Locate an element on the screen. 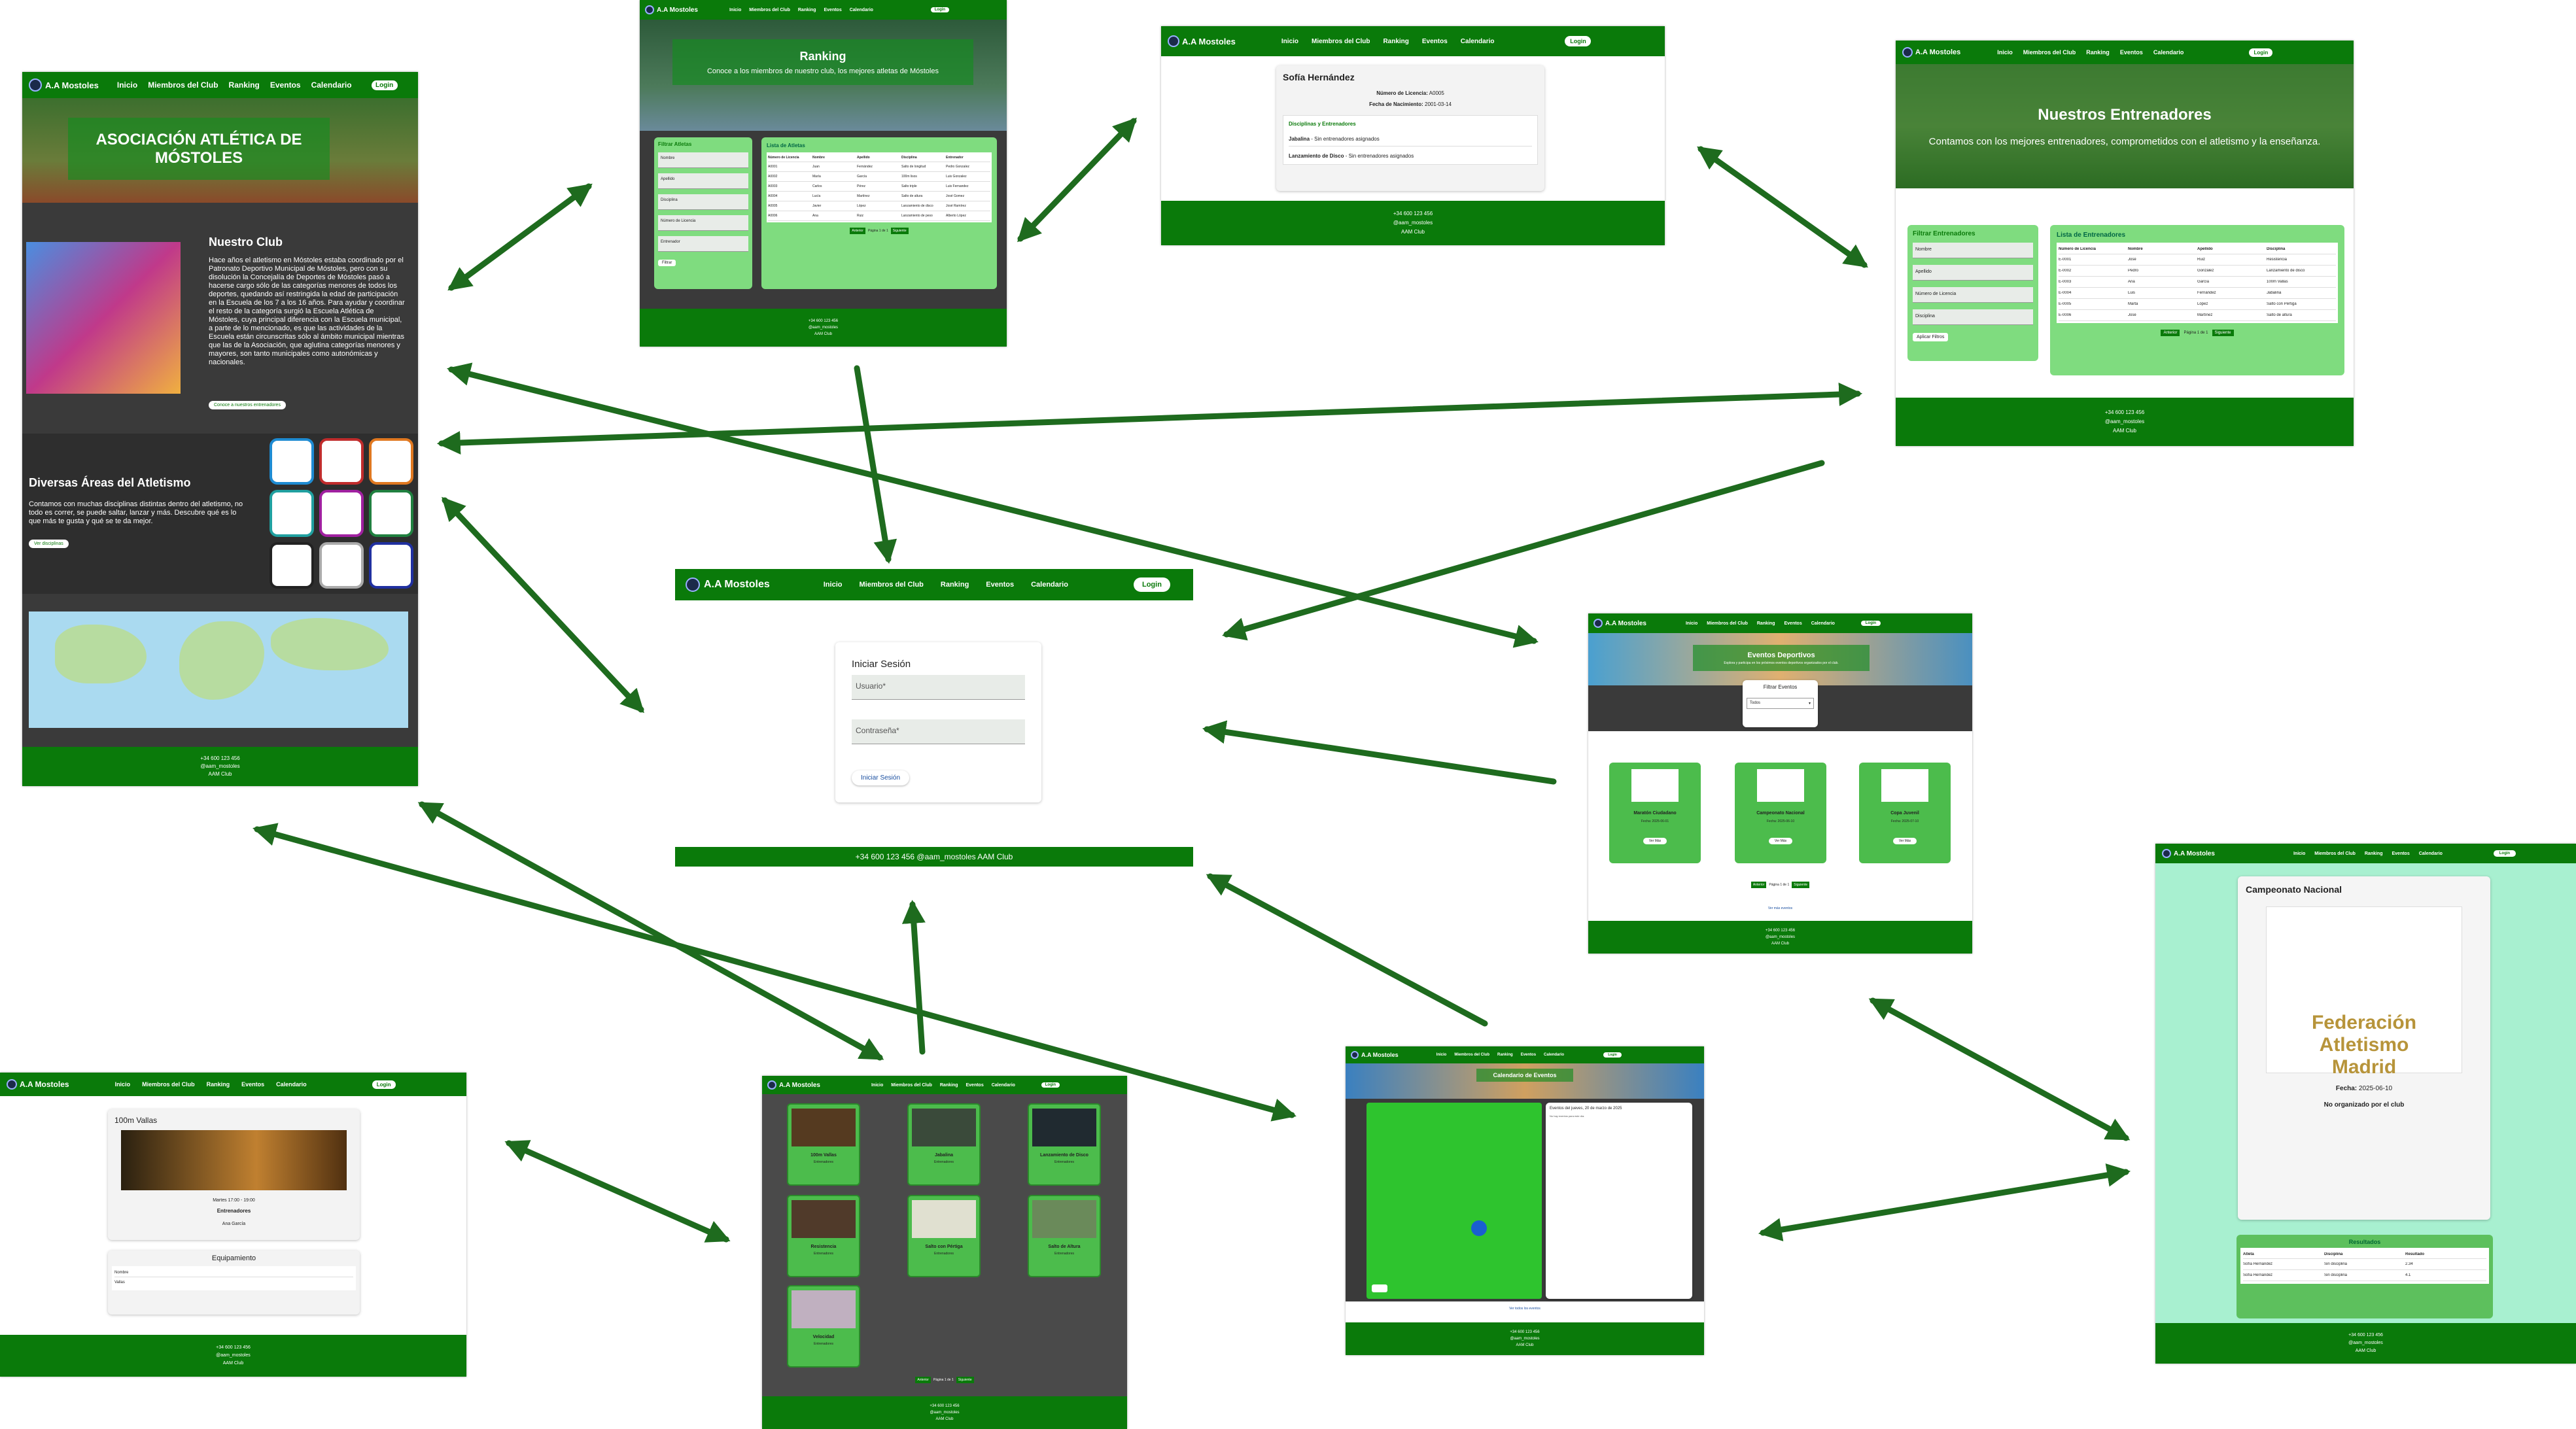 This screenshot has width=2576, height=1429. table-row: E-0004 Luis Fernández Jabalina is located at coordinates (2197, 293).